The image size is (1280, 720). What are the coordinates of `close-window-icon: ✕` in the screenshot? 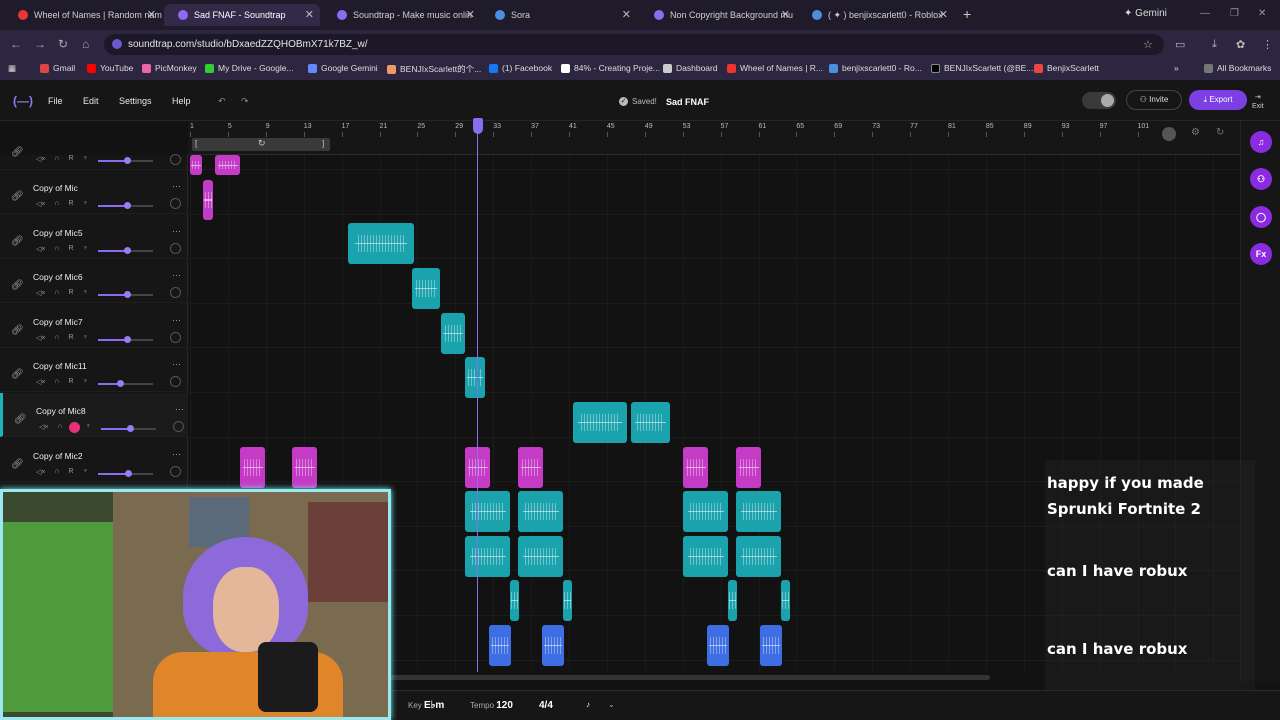 It's located at (1262, 13).